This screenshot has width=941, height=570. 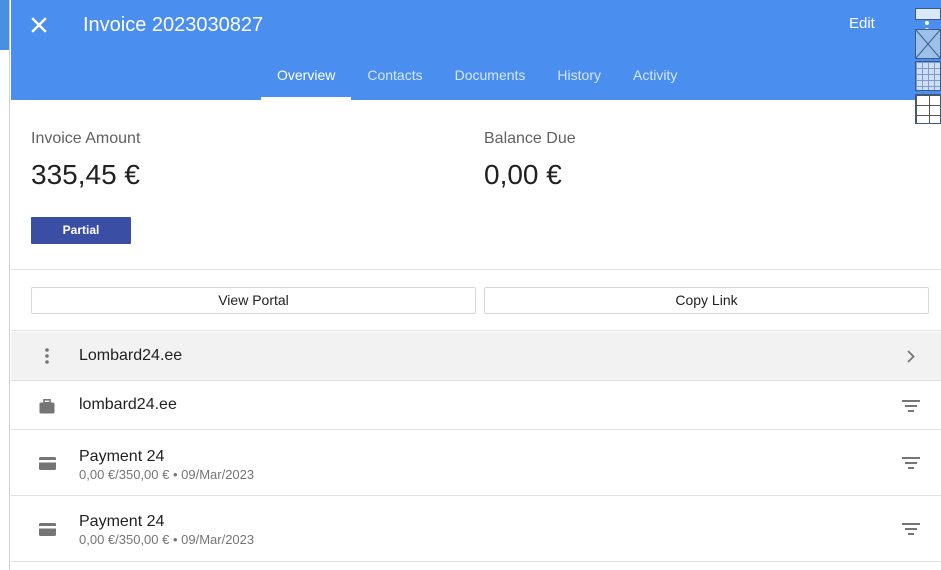 I want to click on copy-link-button: Copy Link, so click(x=706, y=300).